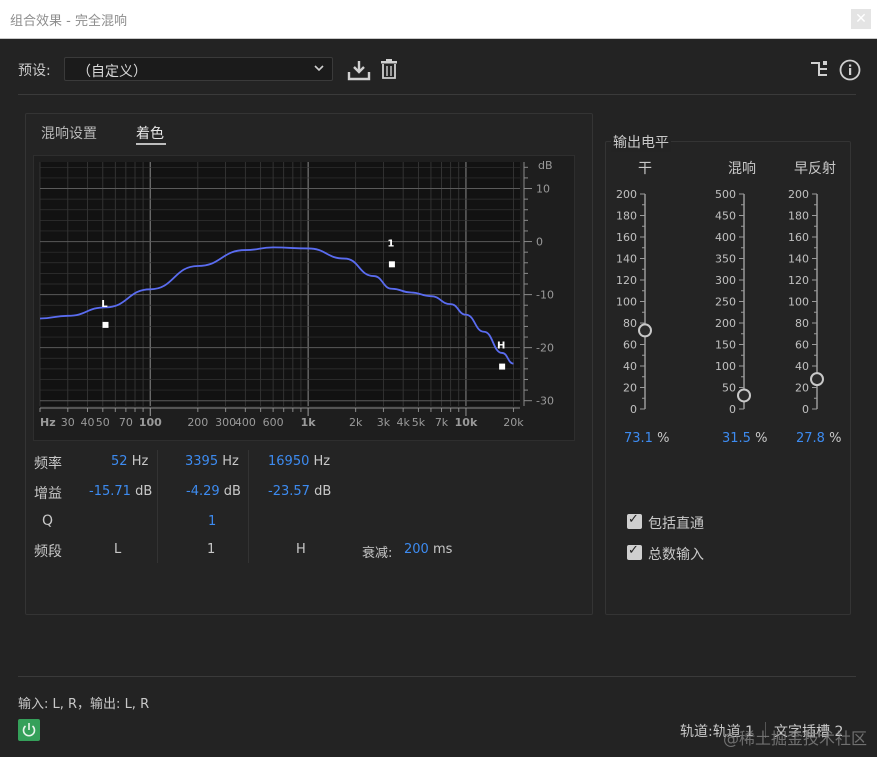 This screenshot has width=877, height=757. I want to click on slider-tick-label: 50, so click(729, 388).